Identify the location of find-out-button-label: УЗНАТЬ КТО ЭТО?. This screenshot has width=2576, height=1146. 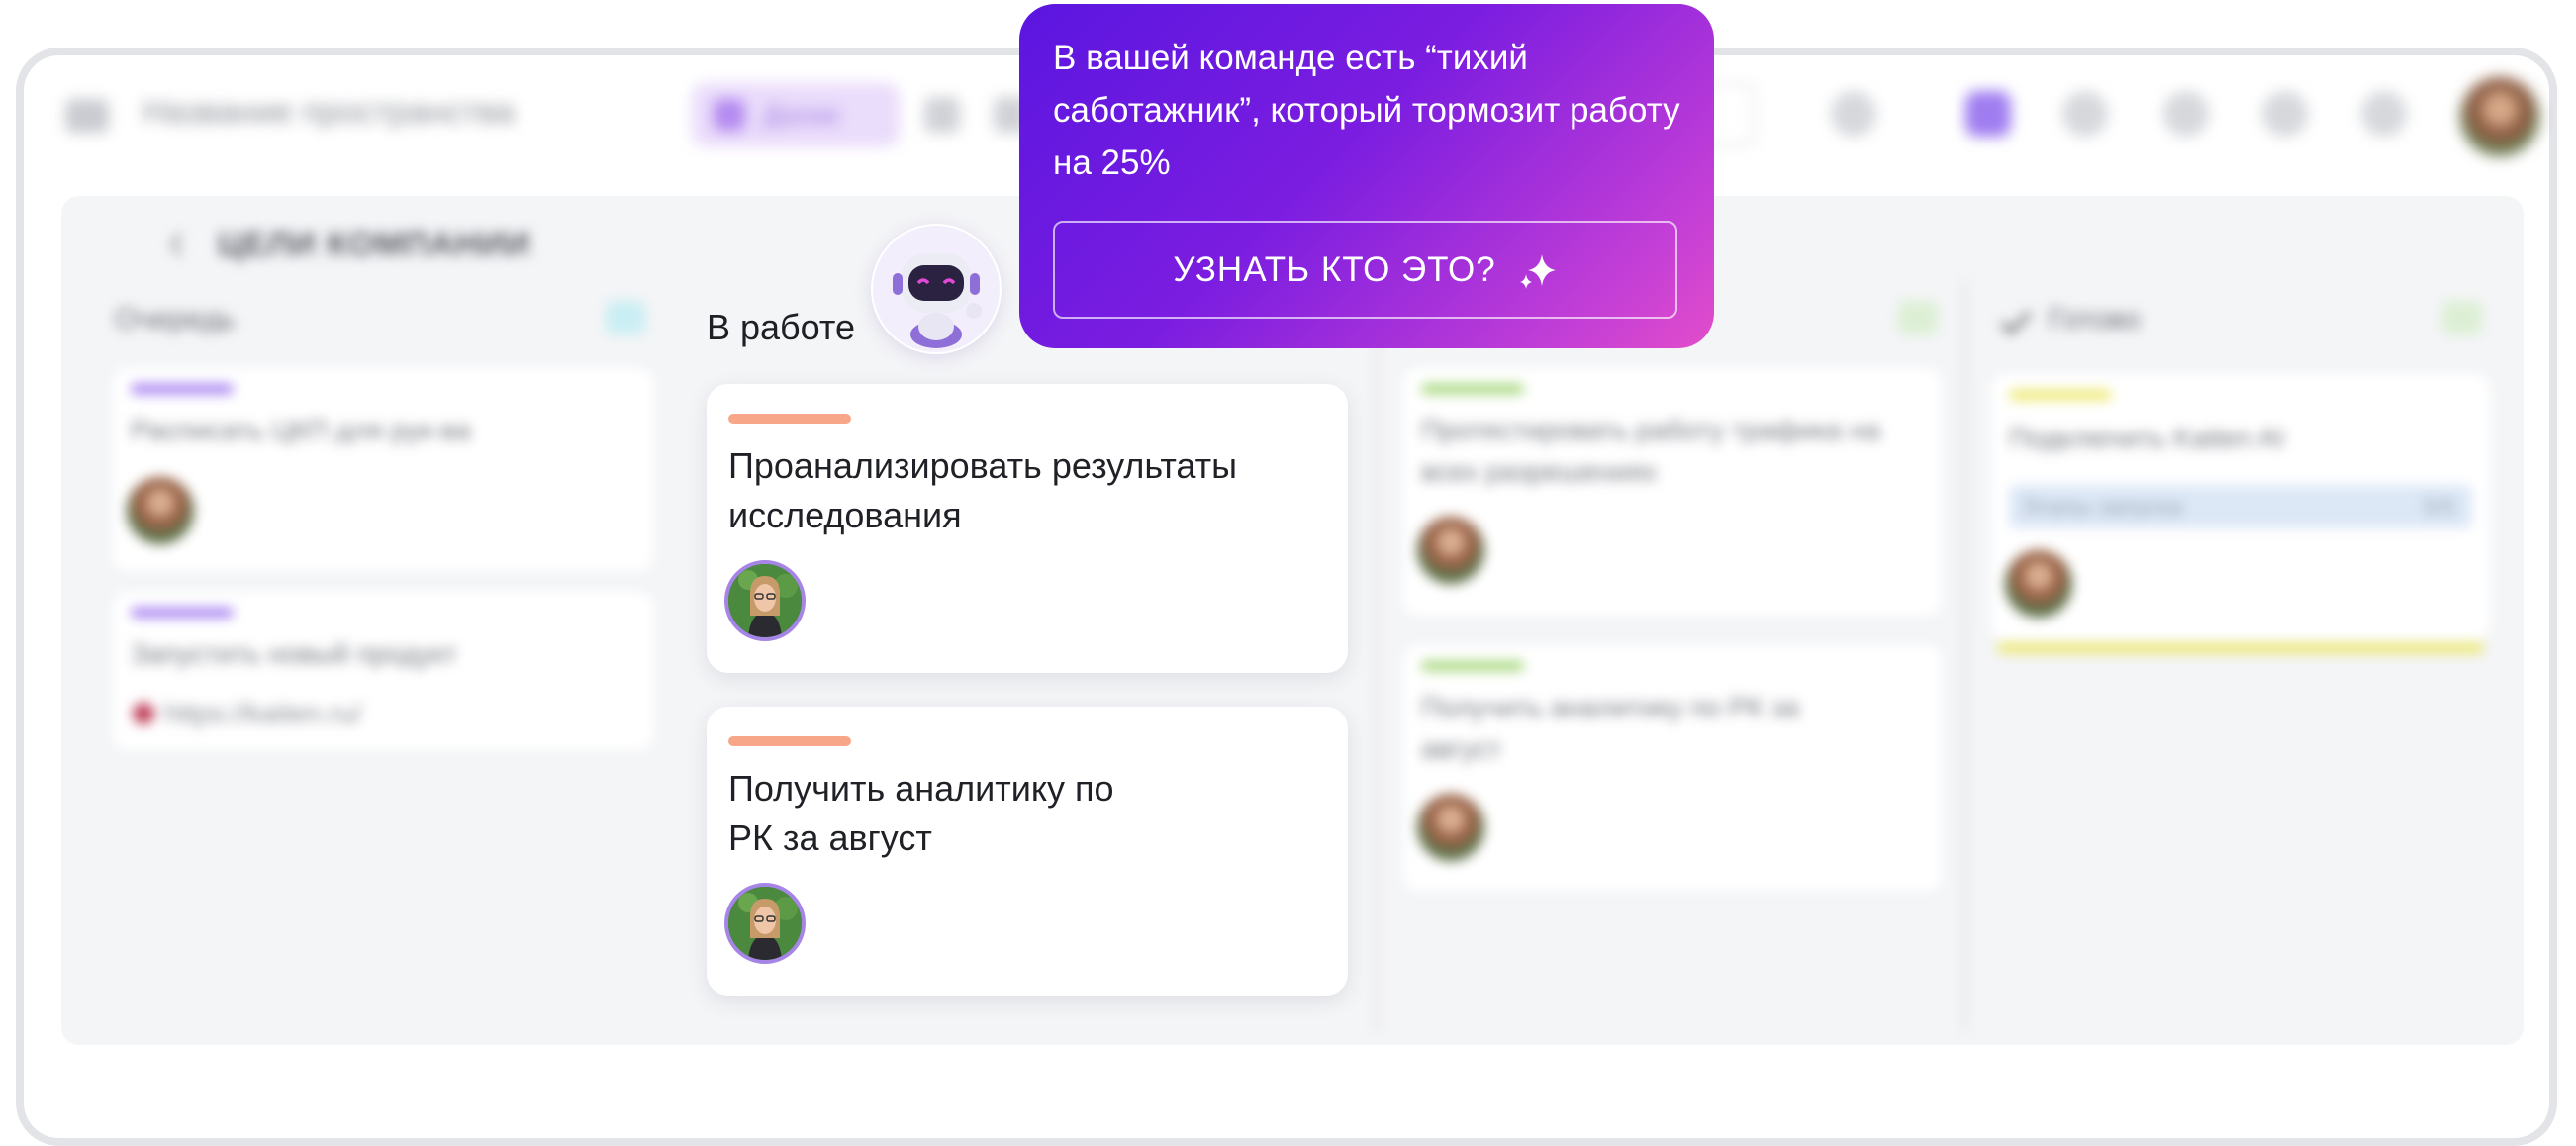
(1334, 269).